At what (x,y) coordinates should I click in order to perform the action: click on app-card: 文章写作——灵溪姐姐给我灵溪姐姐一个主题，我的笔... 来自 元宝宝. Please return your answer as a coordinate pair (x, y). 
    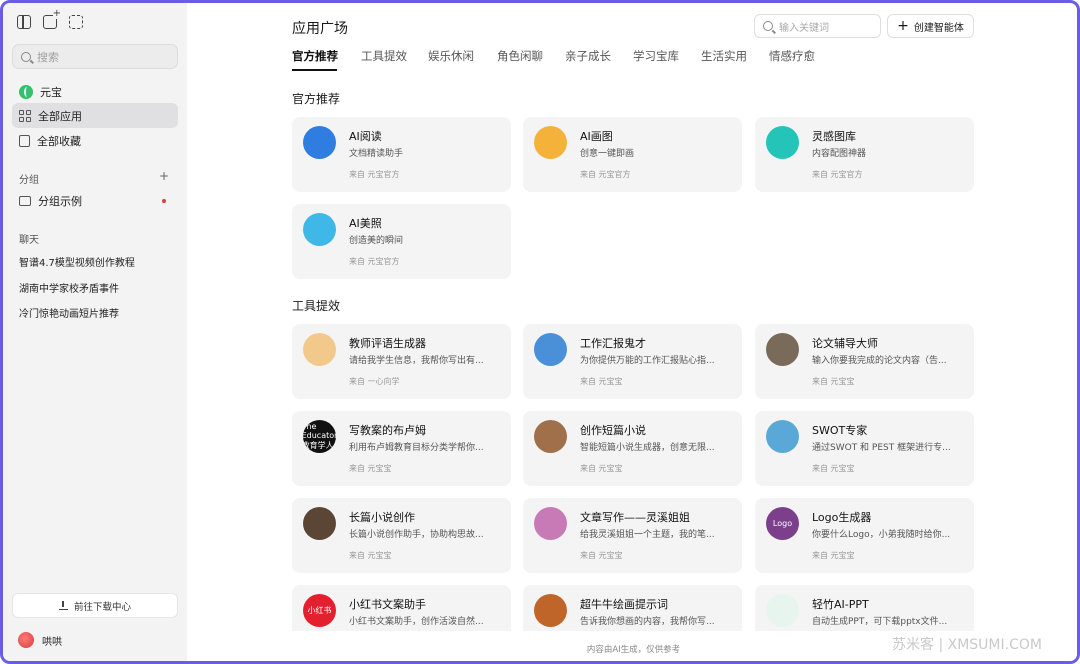
    Looking at the image, I should click on (632, 535).